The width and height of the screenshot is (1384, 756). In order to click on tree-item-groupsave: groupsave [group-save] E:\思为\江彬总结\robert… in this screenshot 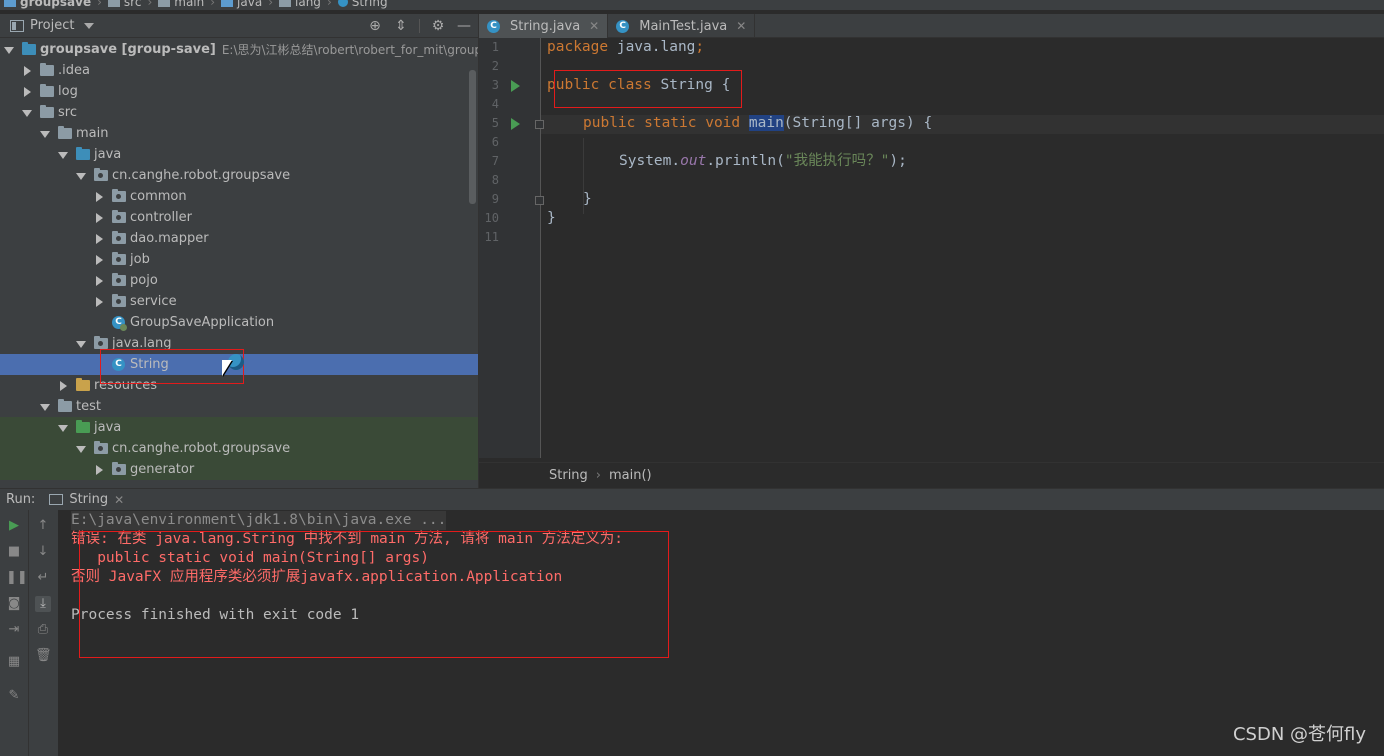, I will do `click(239, 49)`.